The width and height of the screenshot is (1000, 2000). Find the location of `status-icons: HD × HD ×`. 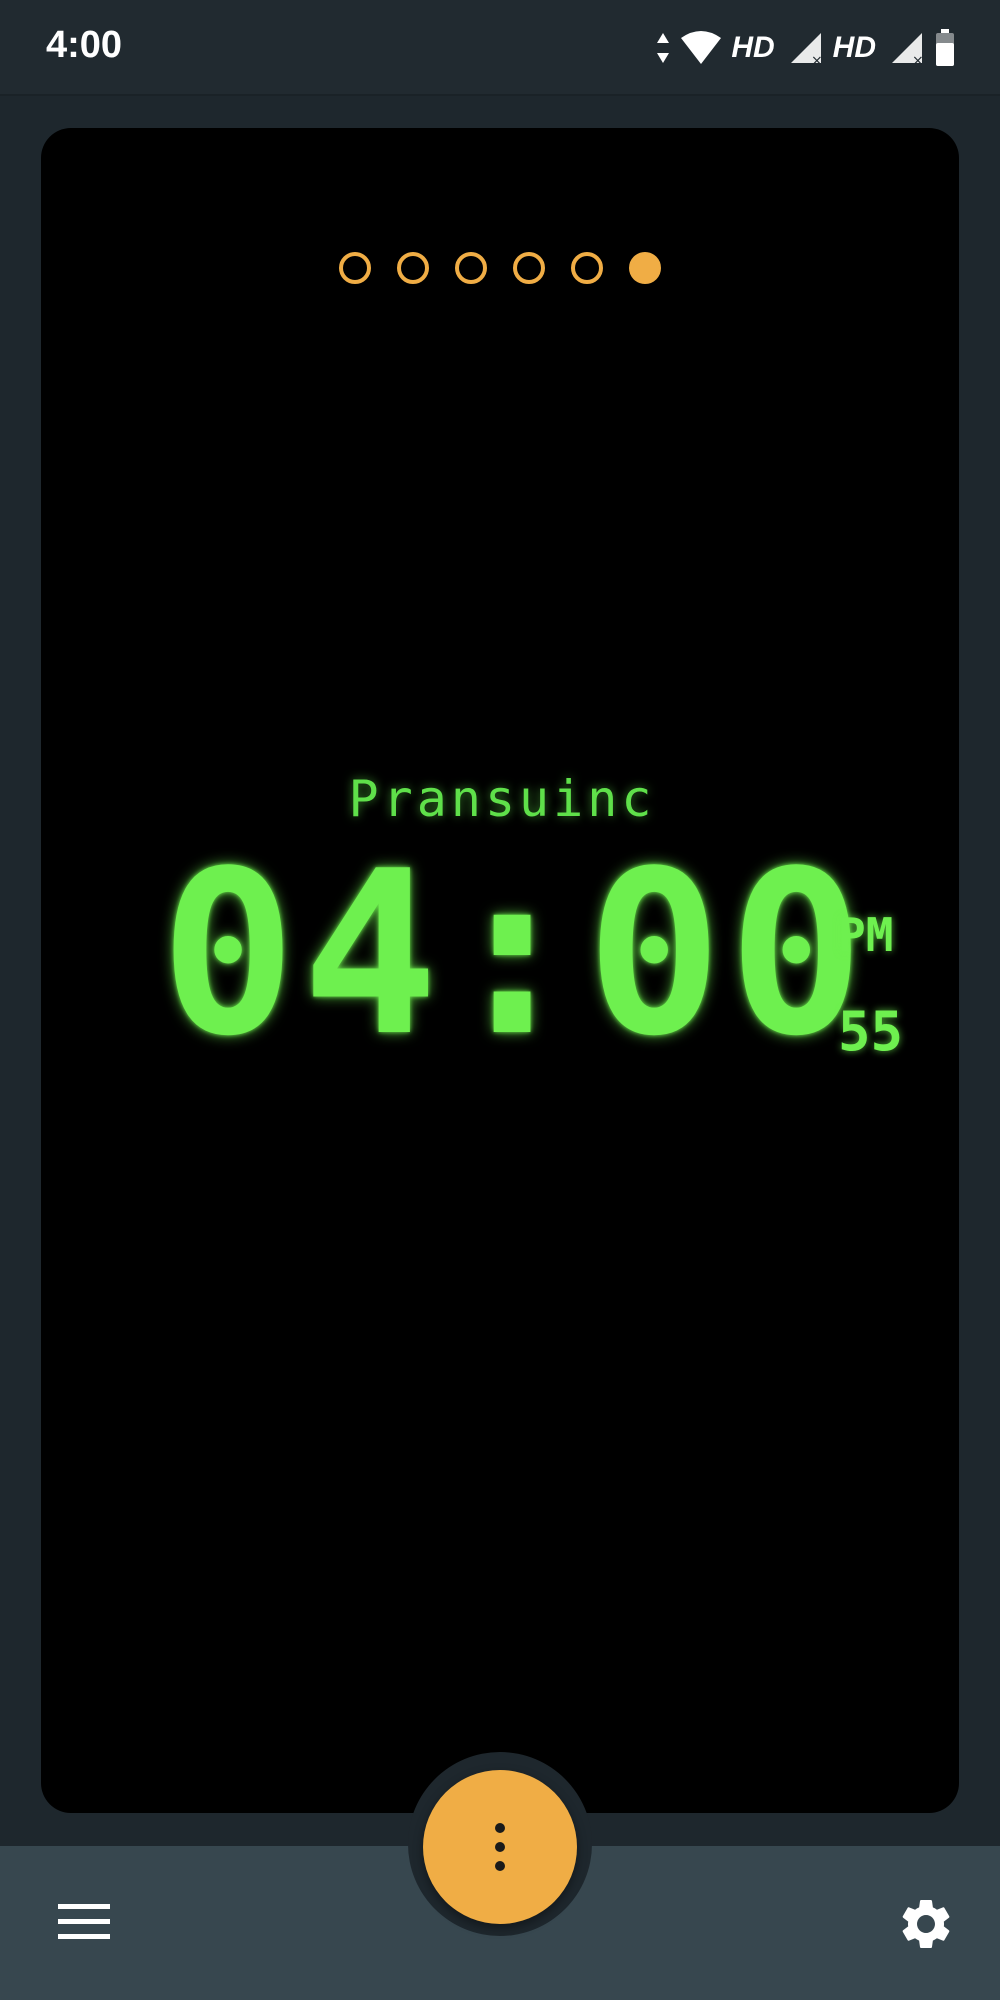

status-icons: HD × HD × is located at coordinates (805, 48).